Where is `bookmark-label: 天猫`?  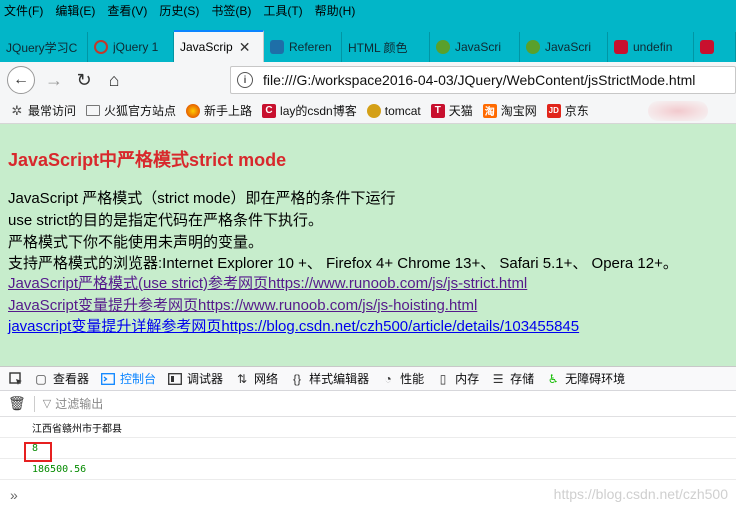
bookmark-label: 天猫 is located at coordinates (460, 111).